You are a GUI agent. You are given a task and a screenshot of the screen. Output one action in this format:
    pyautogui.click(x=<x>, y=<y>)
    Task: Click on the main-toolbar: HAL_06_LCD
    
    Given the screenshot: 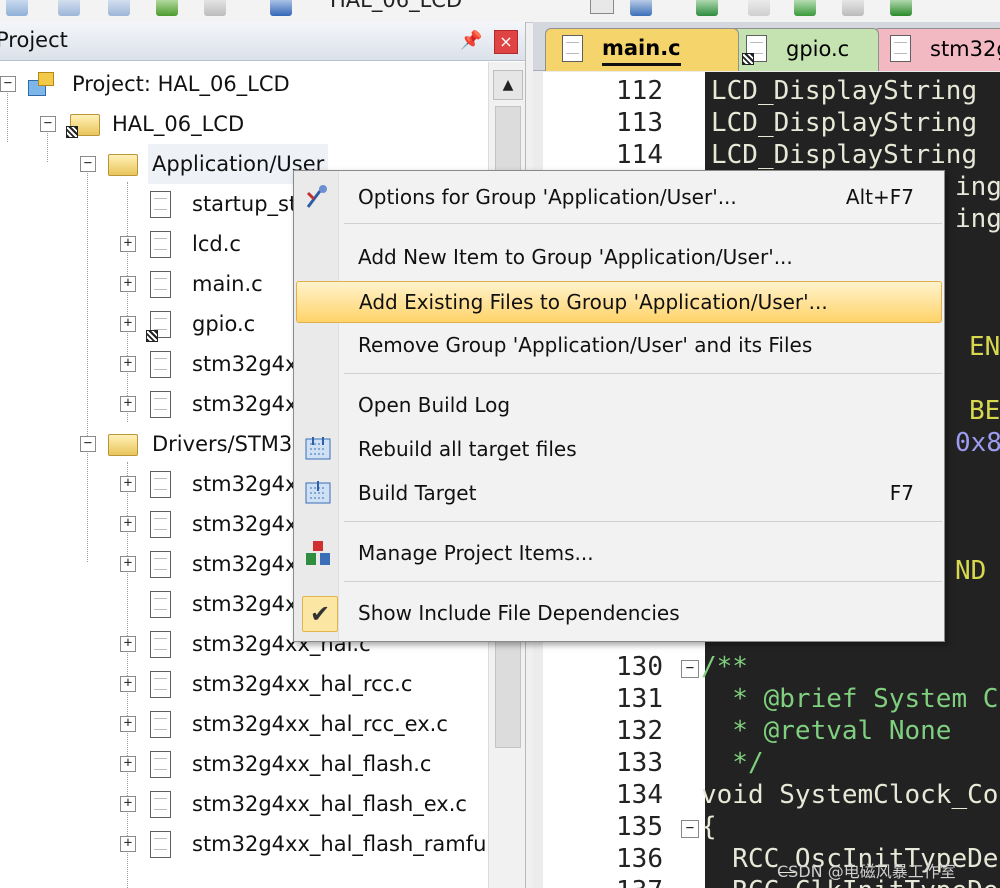 What is the action you would take?
    pyautogui.click(x=500, y=11)
    